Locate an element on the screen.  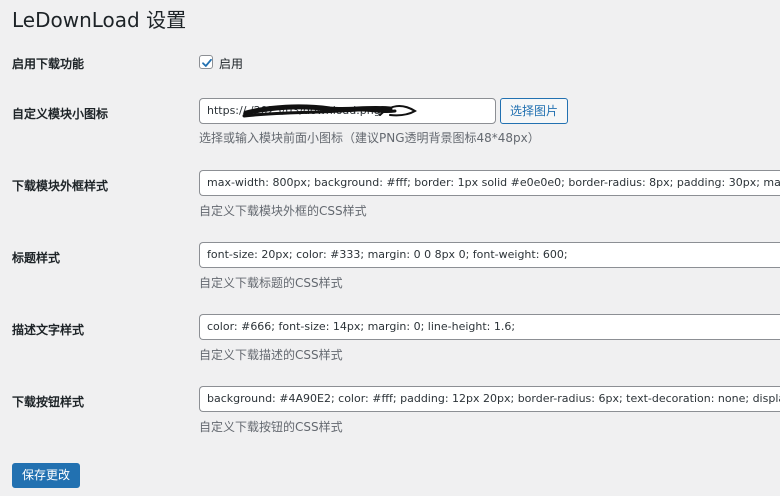
enable-checkbox-label: 启用 is located at coordinates (231, 63).